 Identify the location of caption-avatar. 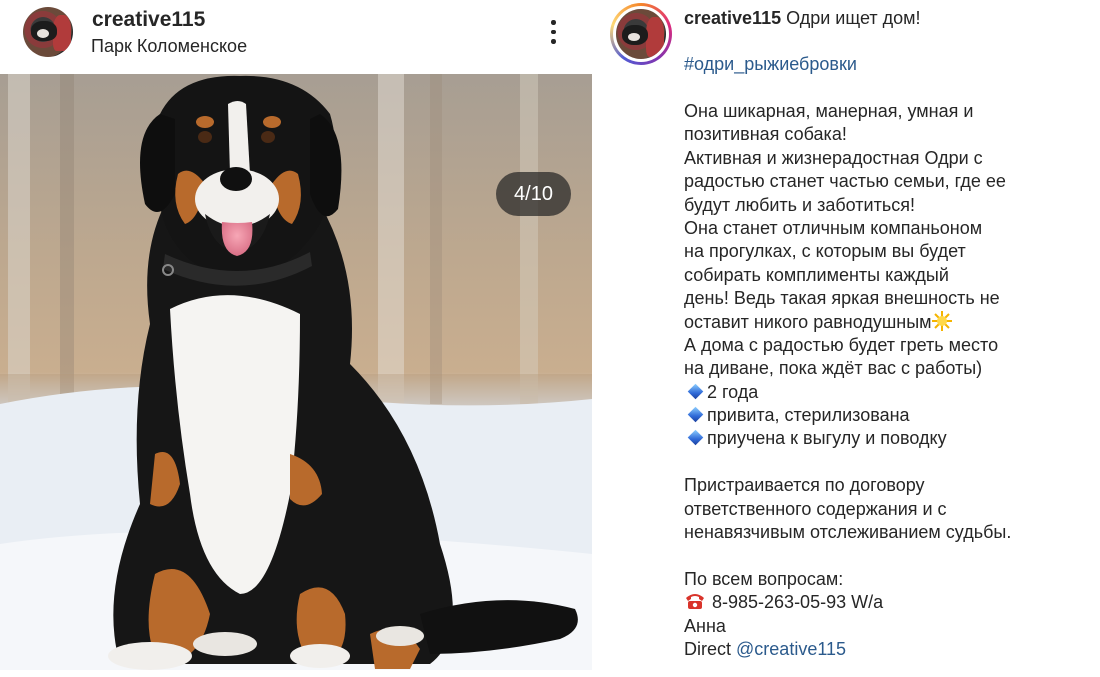
(641, 34).